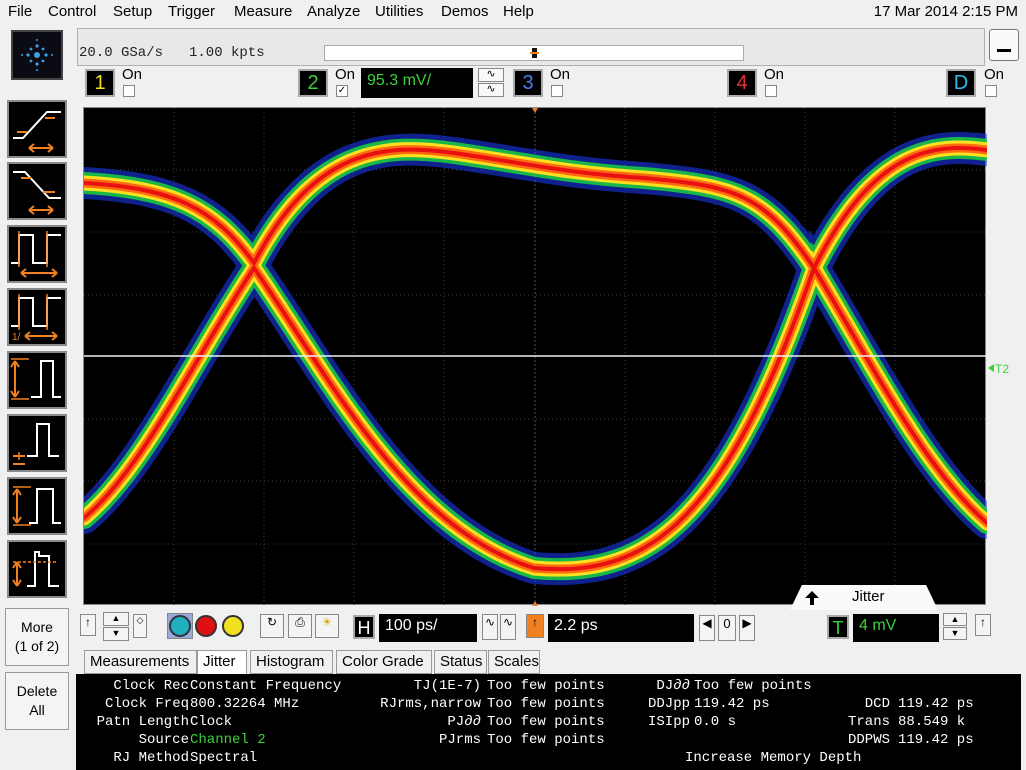 Image resolution: width=1026 pixels, height=770 pixels. I want to click on jitter-source-value: Channel 2, so click(228, 740).